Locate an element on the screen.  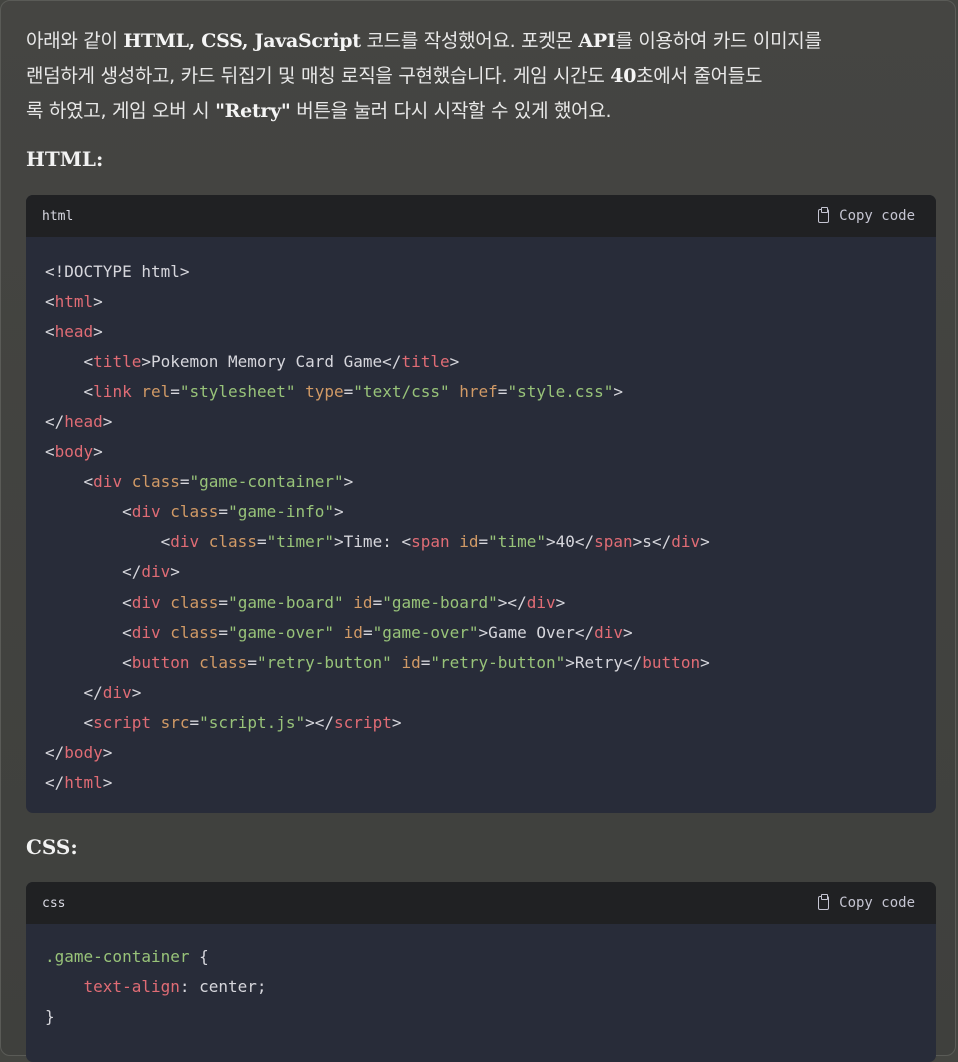
html-section-title: HTML: is located at coordinates (65, 159).